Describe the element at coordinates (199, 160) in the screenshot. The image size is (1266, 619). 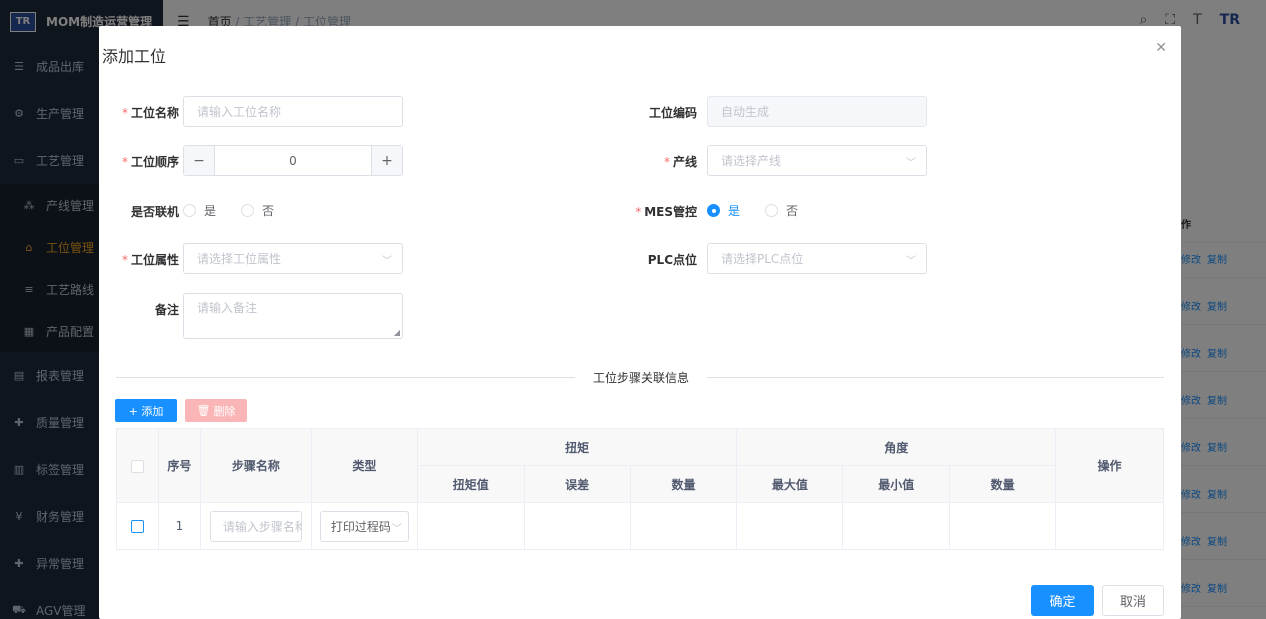
I see `decrease-button: −` at that location.